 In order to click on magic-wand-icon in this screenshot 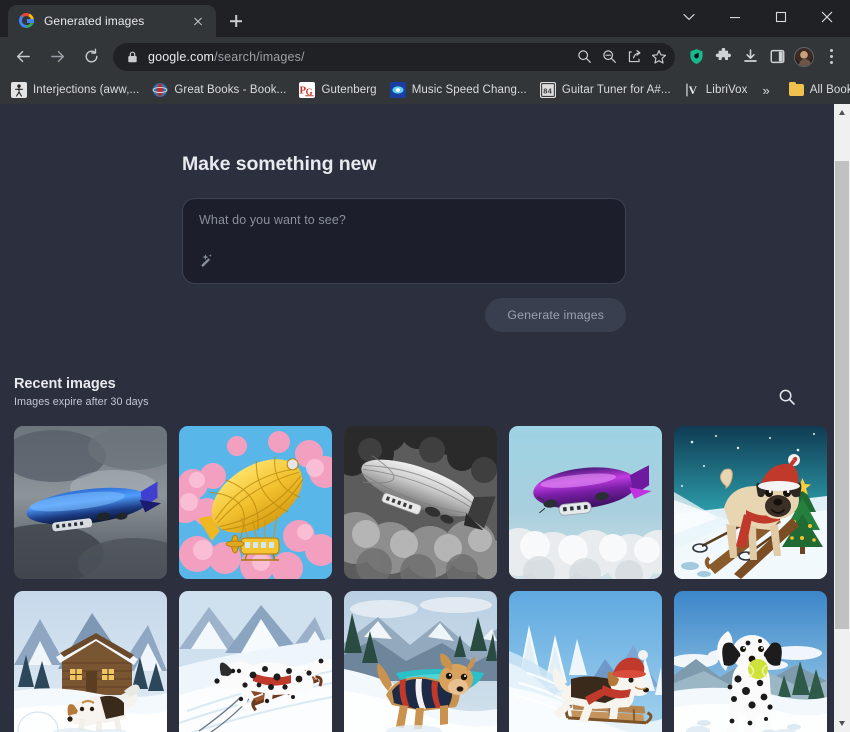, I will do `click(205, 261)`.